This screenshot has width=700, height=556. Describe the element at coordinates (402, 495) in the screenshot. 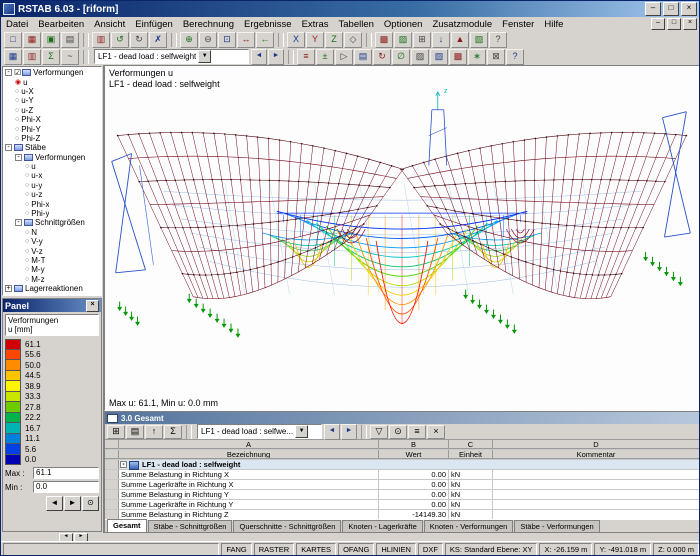

I see `table-row: Summe Belastung in Richtung Y 0.00 kN` at that location.